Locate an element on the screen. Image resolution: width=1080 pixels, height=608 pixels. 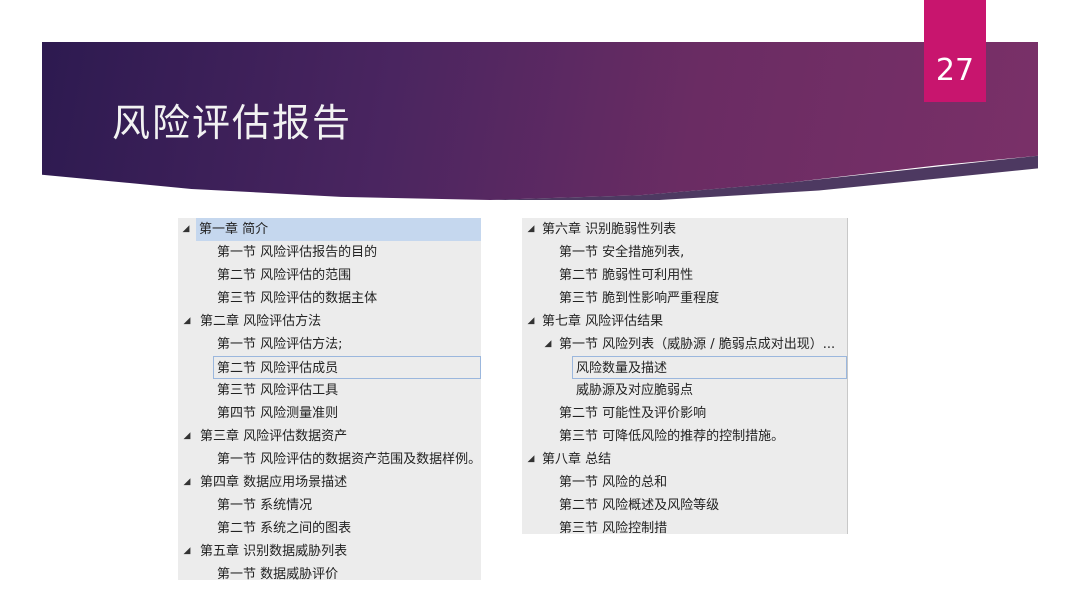
tree-item-label: 第二节 可能性及评价影响 is located at coordinates (633, 413).